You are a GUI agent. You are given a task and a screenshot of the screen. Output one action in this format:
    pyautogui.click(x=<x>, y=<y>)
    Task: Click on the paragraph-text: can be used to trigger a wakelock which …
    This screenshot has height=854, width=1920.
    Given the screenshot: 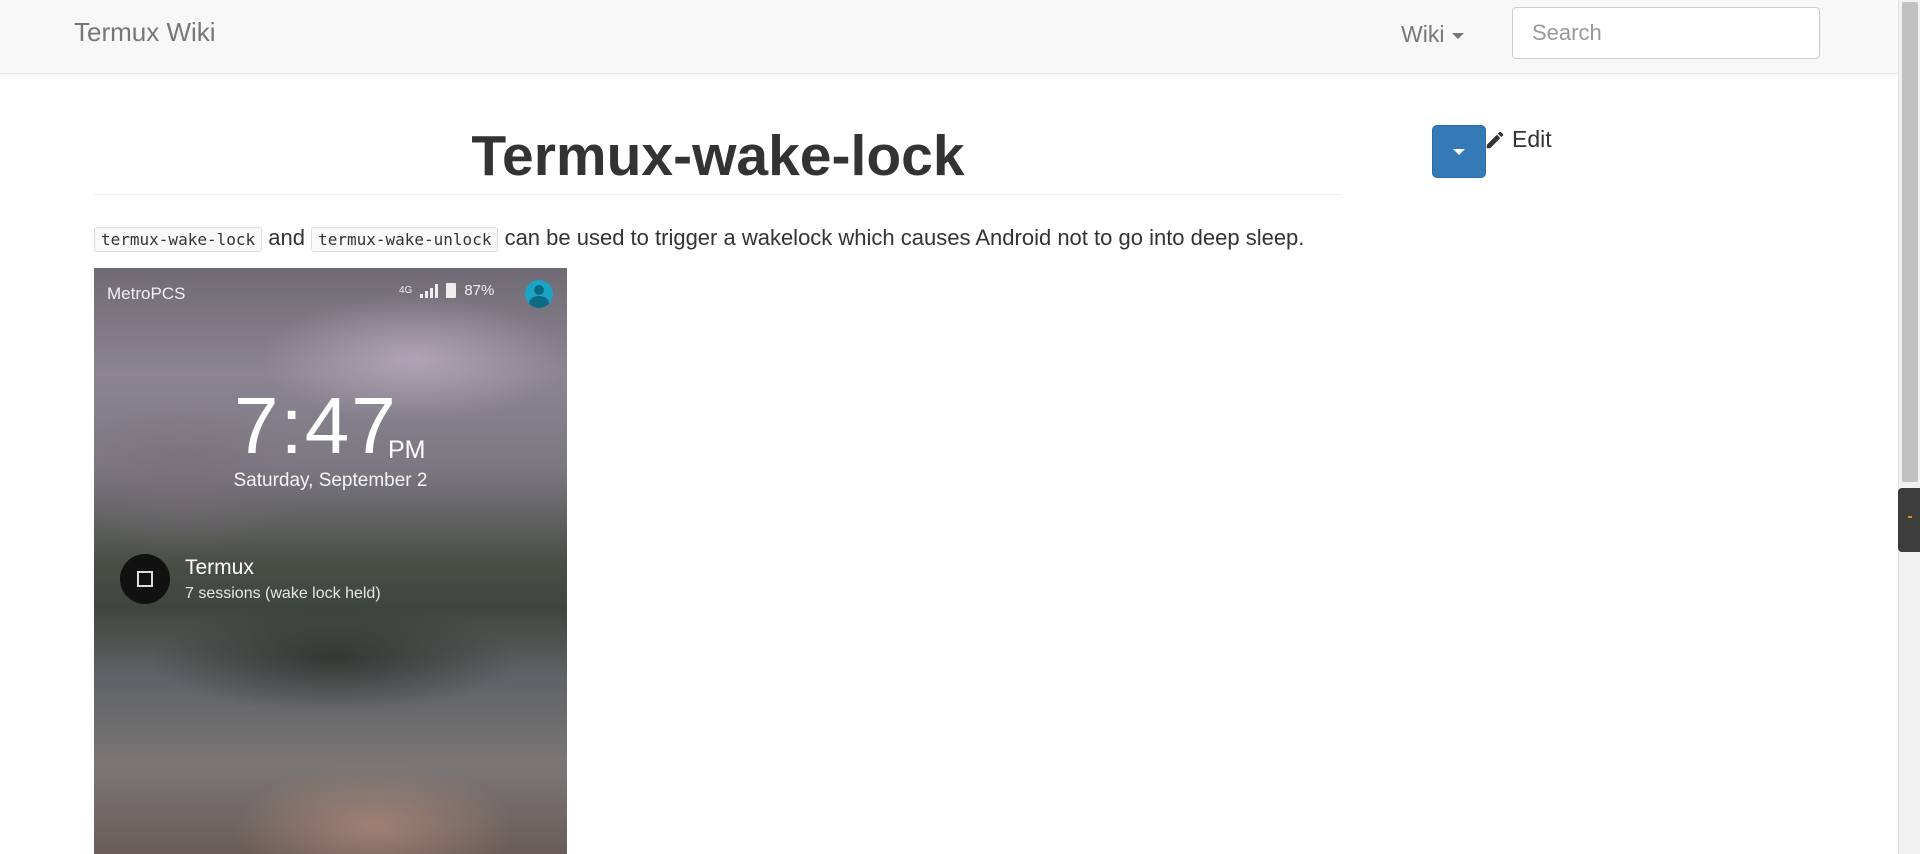 What is the action you would take?
    pyautogui.click(x=901, y=237)
    